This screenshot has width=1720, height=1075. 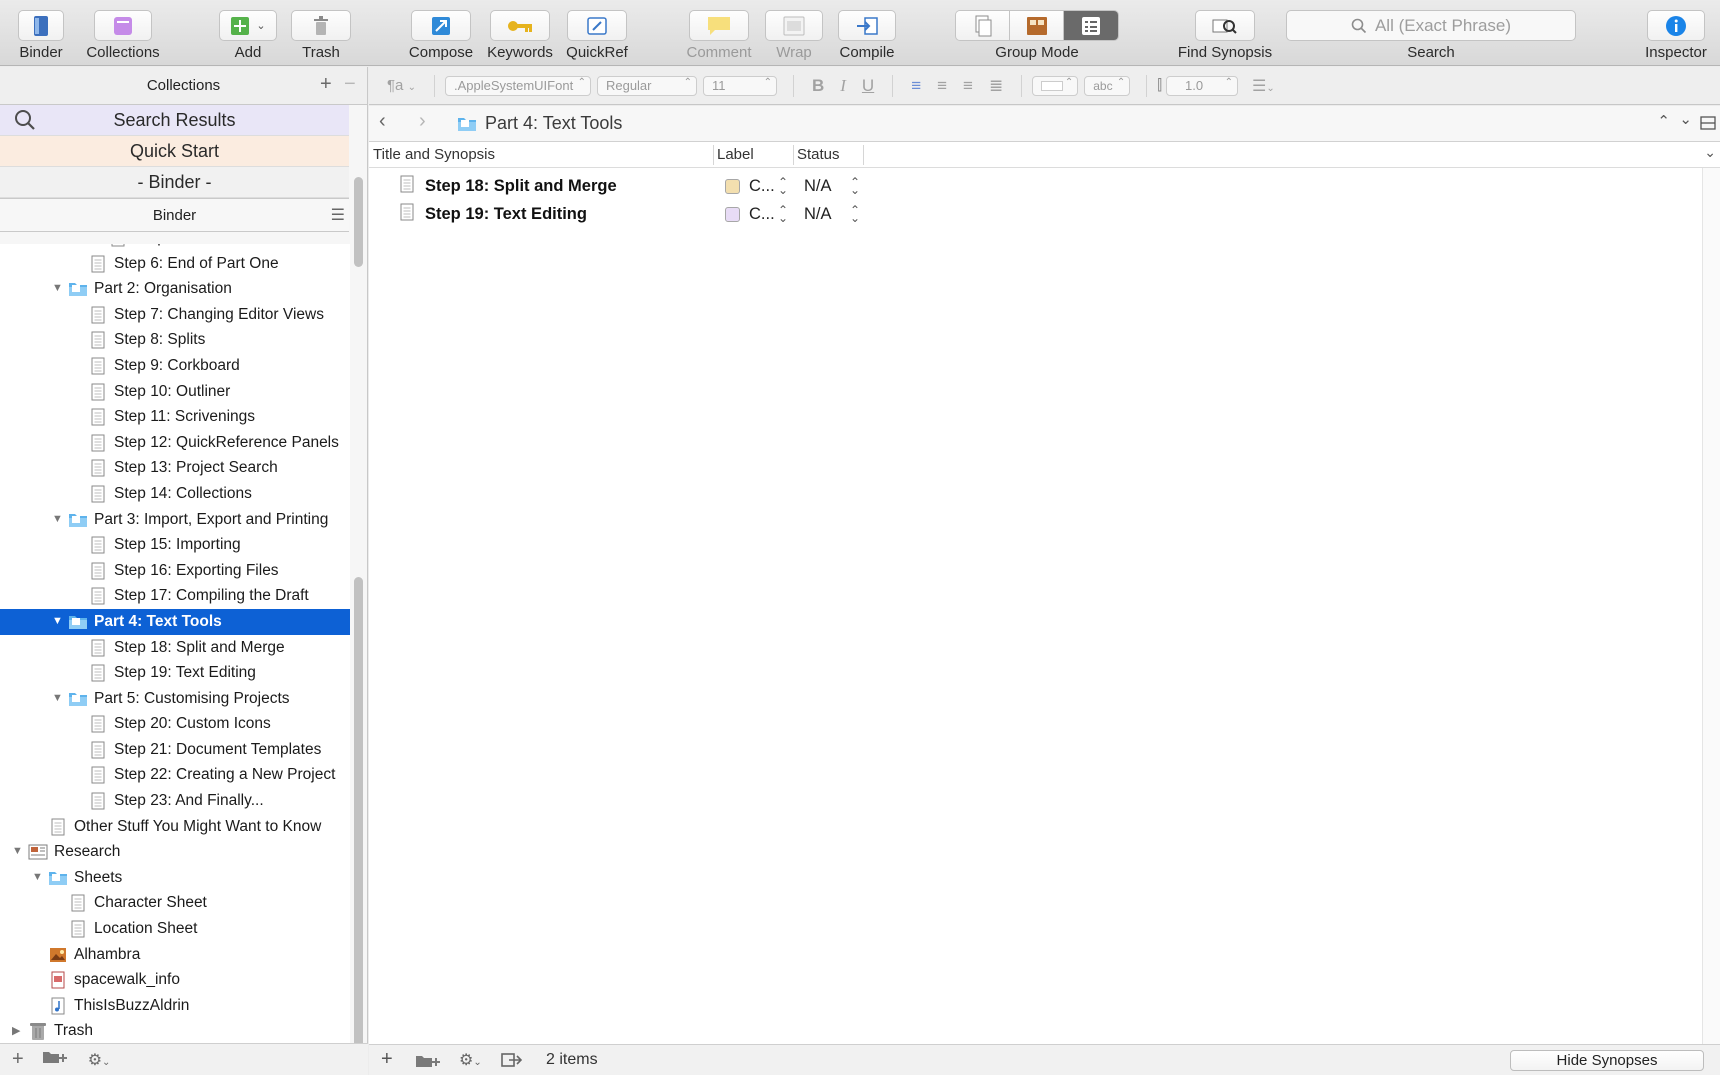 I want to click on corkboard-mode-button, so click(x=1037, y=25).